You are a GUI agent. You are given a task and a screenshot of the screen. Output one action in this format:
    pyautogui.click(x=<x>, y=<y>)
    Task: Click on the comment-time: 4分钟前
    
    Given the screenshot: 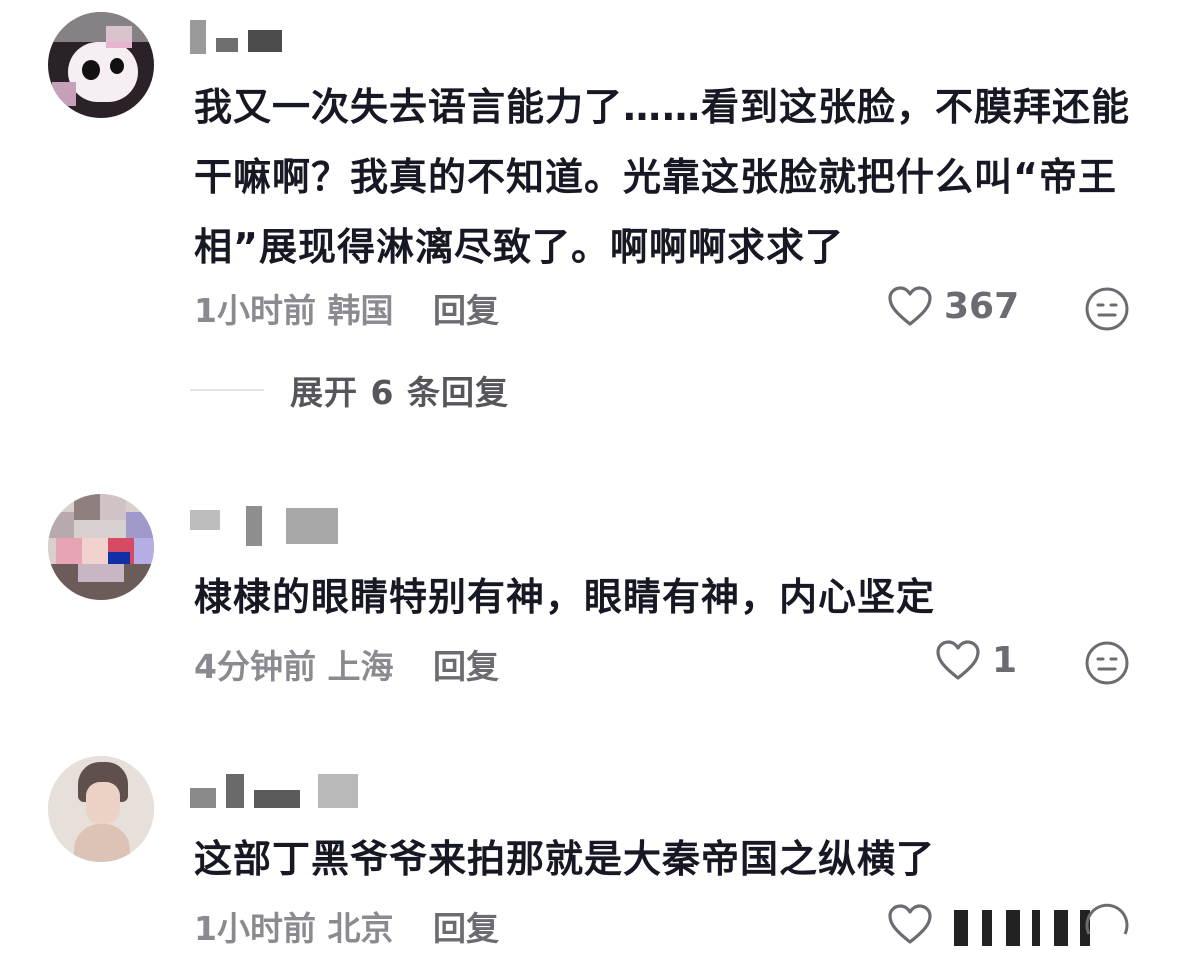 What is the action you would take?
    pyautogui.click(x=255, y=666)
    